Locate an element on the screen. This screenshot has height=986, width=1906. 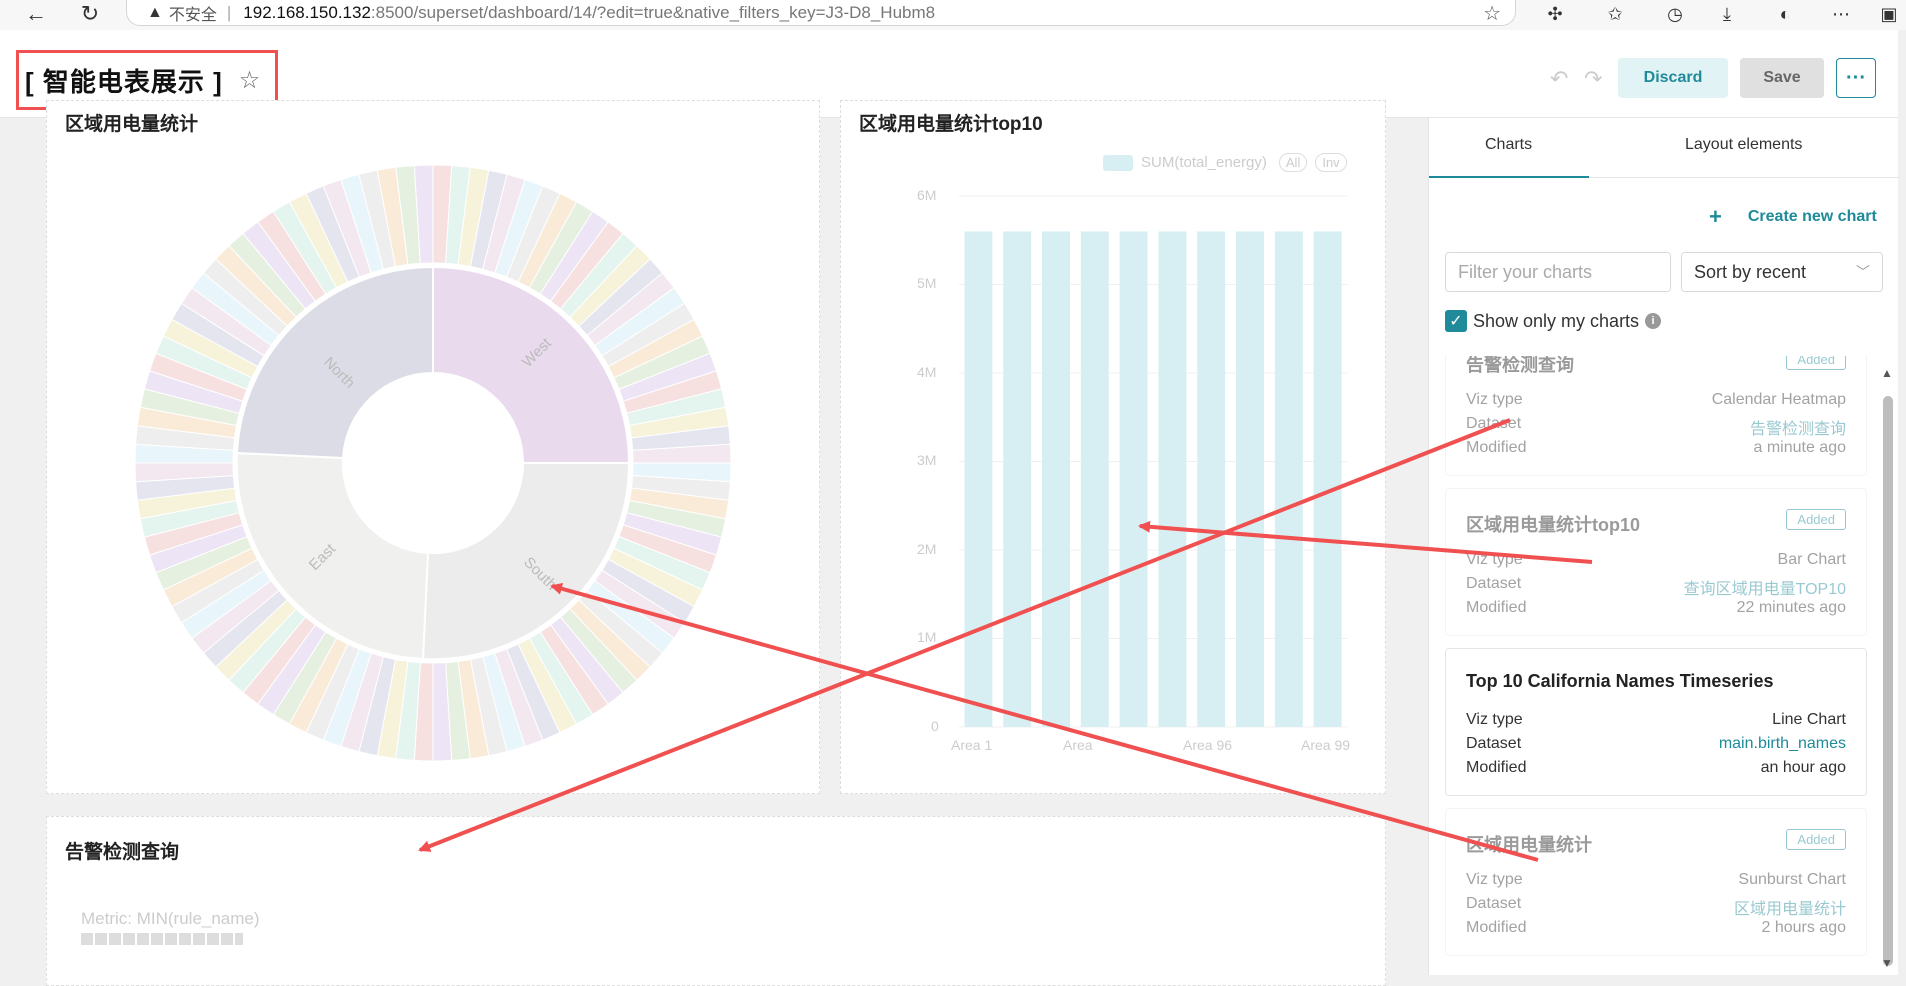
save-button: Save is located at coordinates (1782, 78).